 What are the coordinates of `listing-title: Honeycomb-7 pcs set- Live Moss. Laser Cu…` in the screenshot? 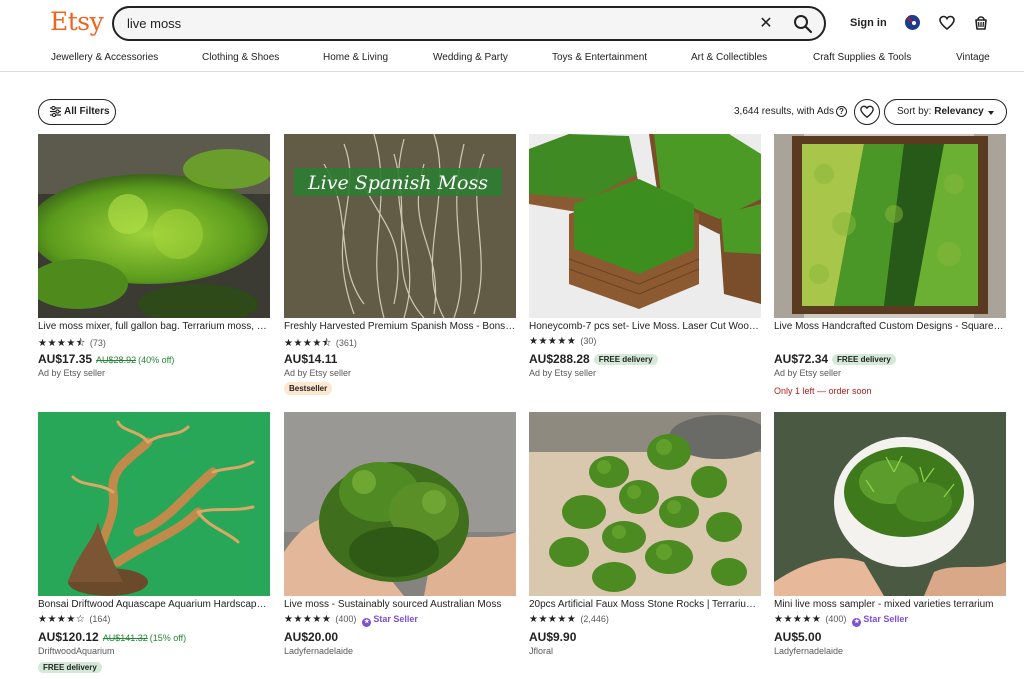 It's located at (645, 326).